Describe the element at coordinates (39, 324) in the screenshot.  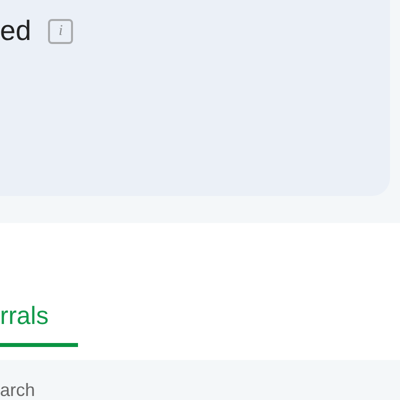
I see `tab: rrals` at that location.